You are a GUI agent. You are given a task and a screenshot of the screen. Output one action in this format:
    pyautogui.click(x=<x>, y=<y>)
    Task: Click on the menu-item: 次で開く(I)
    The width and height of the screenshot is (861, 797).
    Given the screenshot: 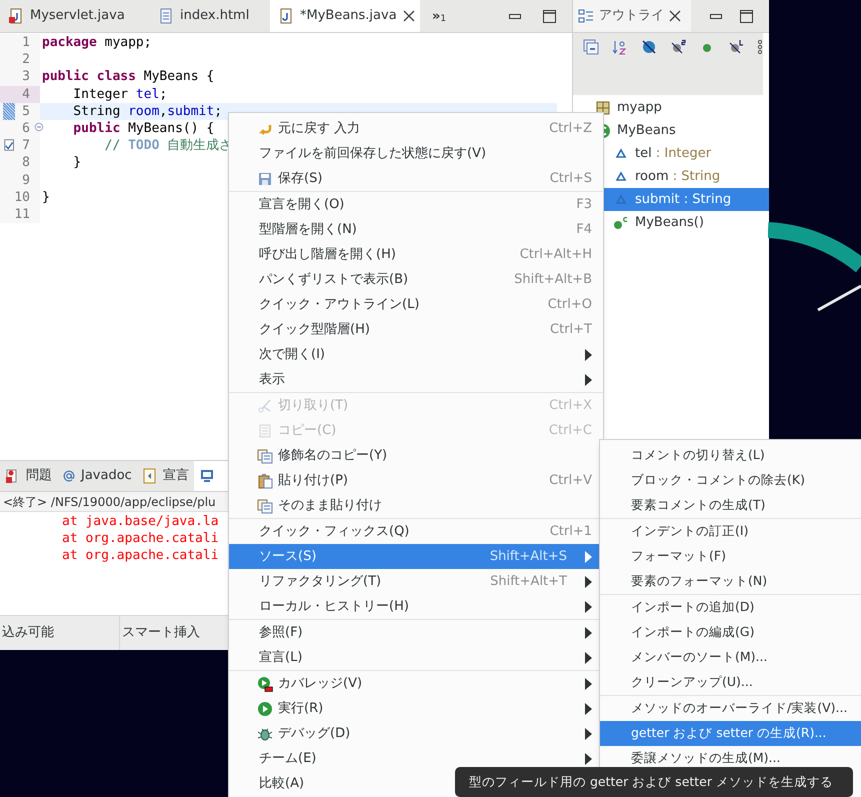 What is the action you would take?
    pyautogui.click(x=416, y=354)
    